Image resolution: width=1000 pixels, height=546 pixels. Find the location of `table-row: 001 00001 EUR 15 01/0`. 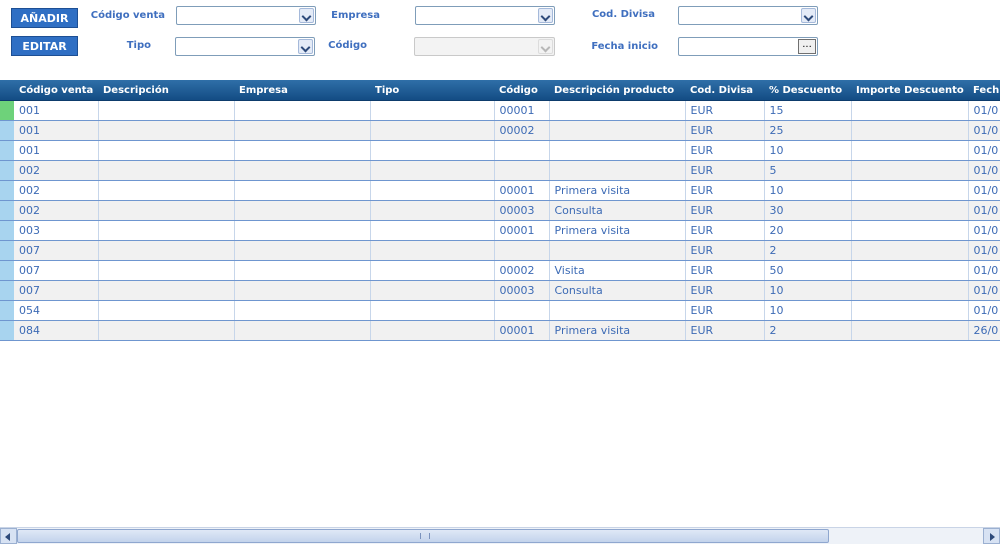

table-row: 001 00001 EUR 15 01/0 is located at coordinates (500, 110).